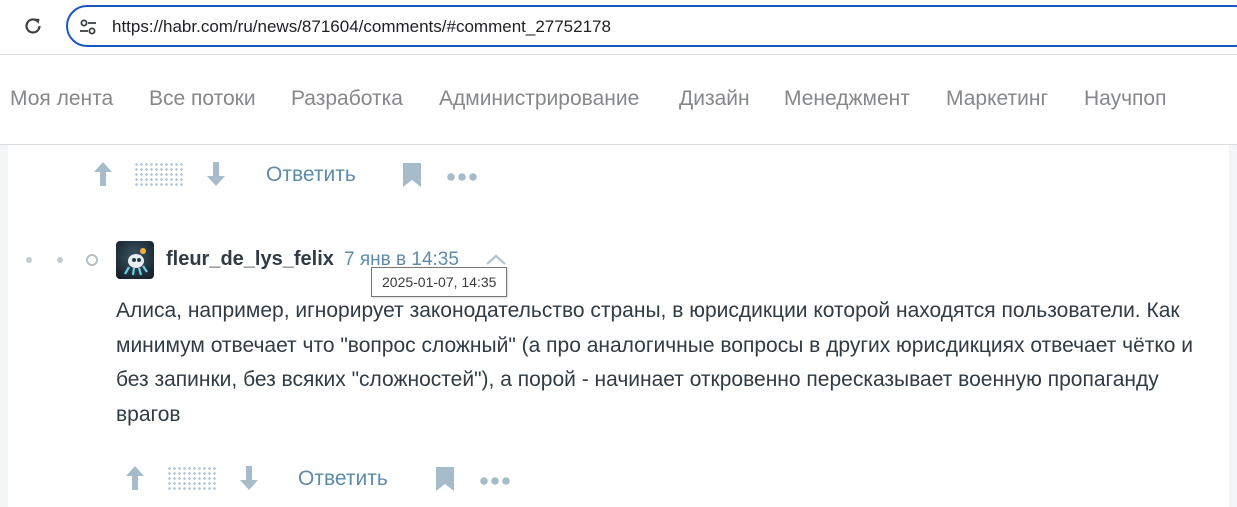 The height and width of the screenshot is (507, 1237). What do you see at coordinates (714, 99) in the screenshot?
I see `nav-item-design: Дизайн` at bounding box center [714, 99].